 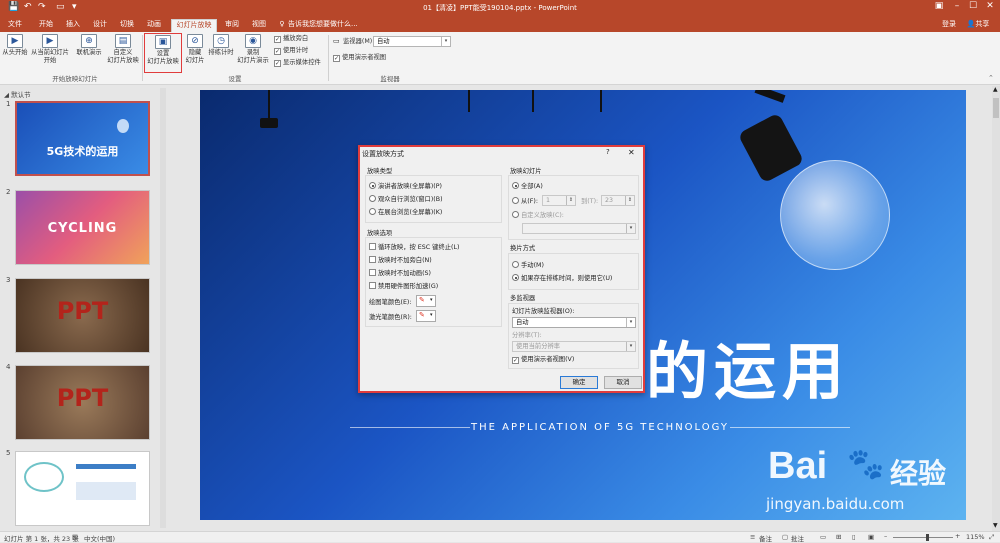 What do you see at coordinates (996, 308) in the screenshot?
I see `main-scrollbar: ▲ ▼` at bounding box center [996, 308].